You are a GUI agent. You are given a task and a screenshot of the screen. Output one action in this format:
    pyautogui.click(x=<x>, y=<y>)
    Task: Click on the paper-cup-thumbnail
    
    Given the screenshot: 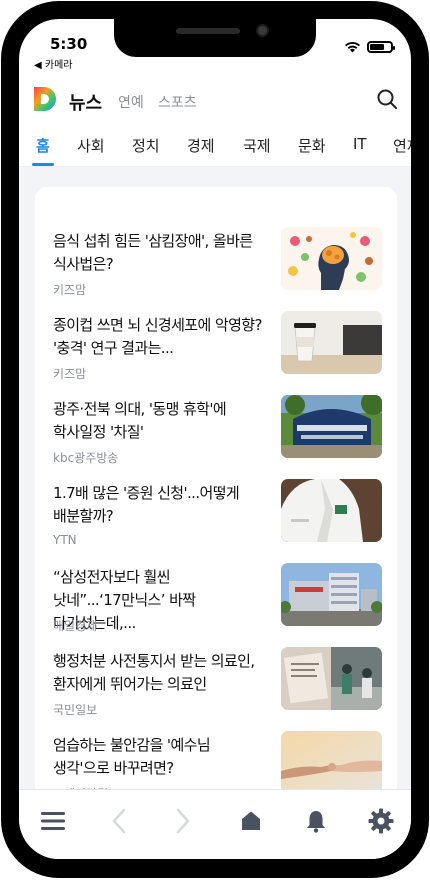 What is the action you would take?
    pyautogui.click(x=331, y=342)
    